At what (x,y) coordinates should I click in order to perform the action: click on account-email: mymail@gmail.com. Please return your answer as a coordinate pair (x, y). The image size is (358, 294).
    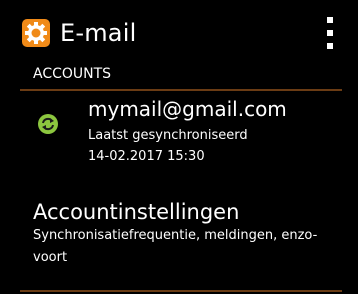
    Looking at the image, I should click on (187, 109).